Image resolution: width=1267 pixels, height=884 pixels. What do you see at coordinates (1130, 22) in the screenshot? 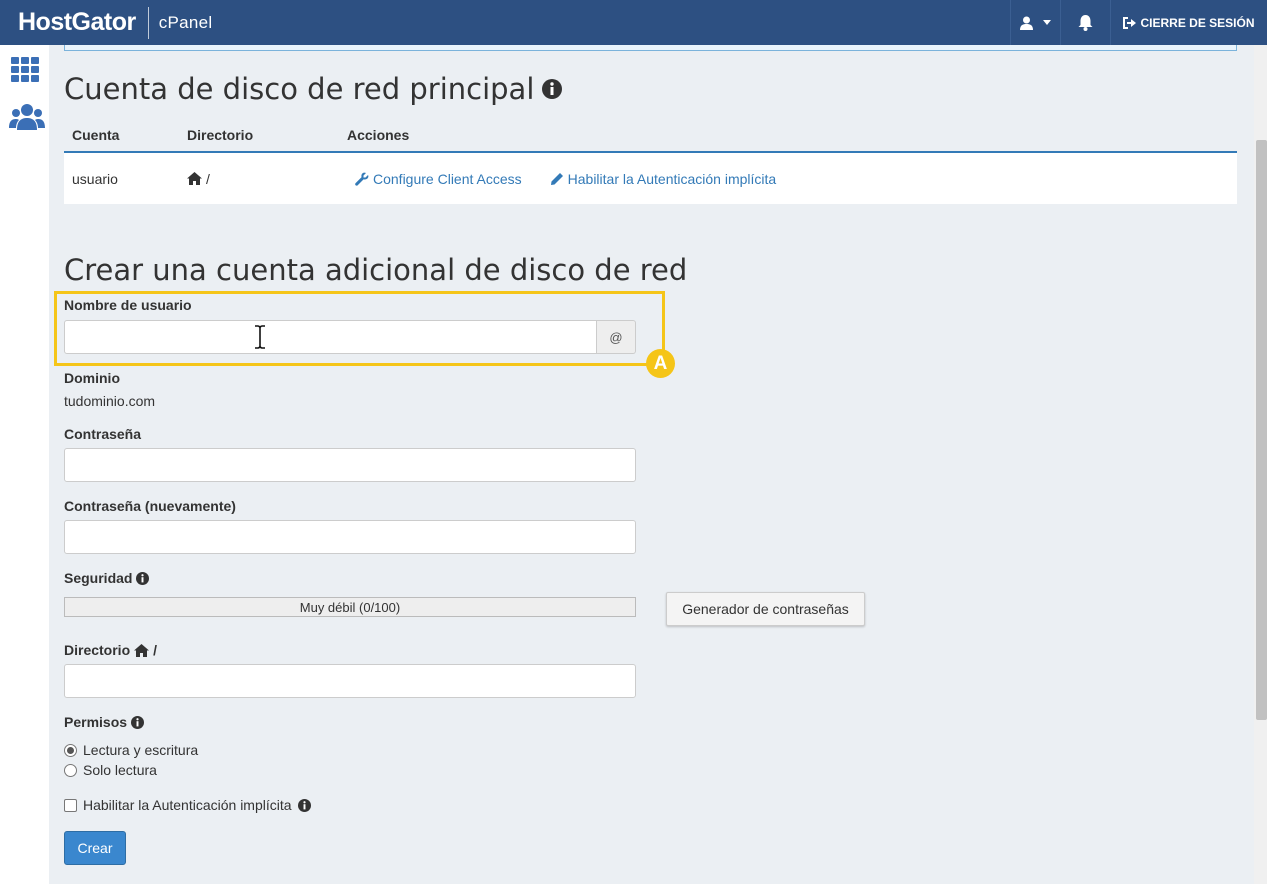
I see `sign-out-icon` at bounding box center [1130, 22].